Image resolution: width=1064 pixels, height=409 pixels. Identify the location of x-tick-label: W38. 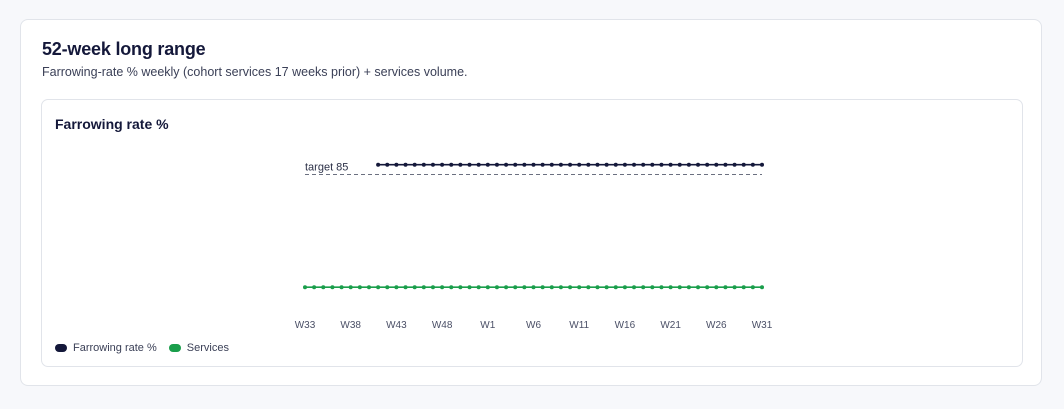
(350, 325).